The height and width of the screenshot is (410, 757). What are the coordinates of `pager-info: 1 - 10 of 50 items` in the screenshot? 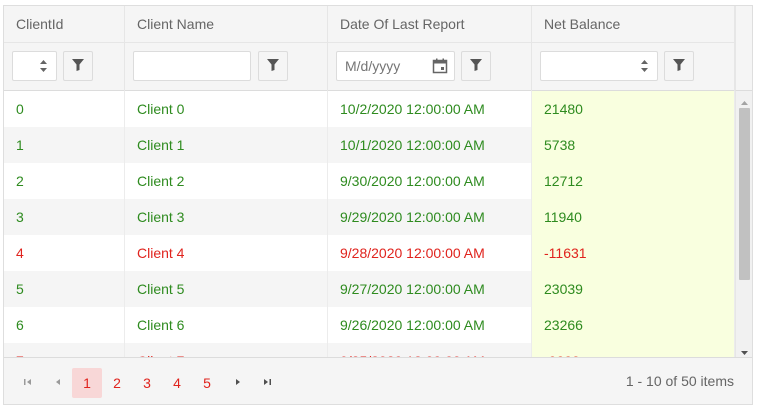 It's located at (679, 381).